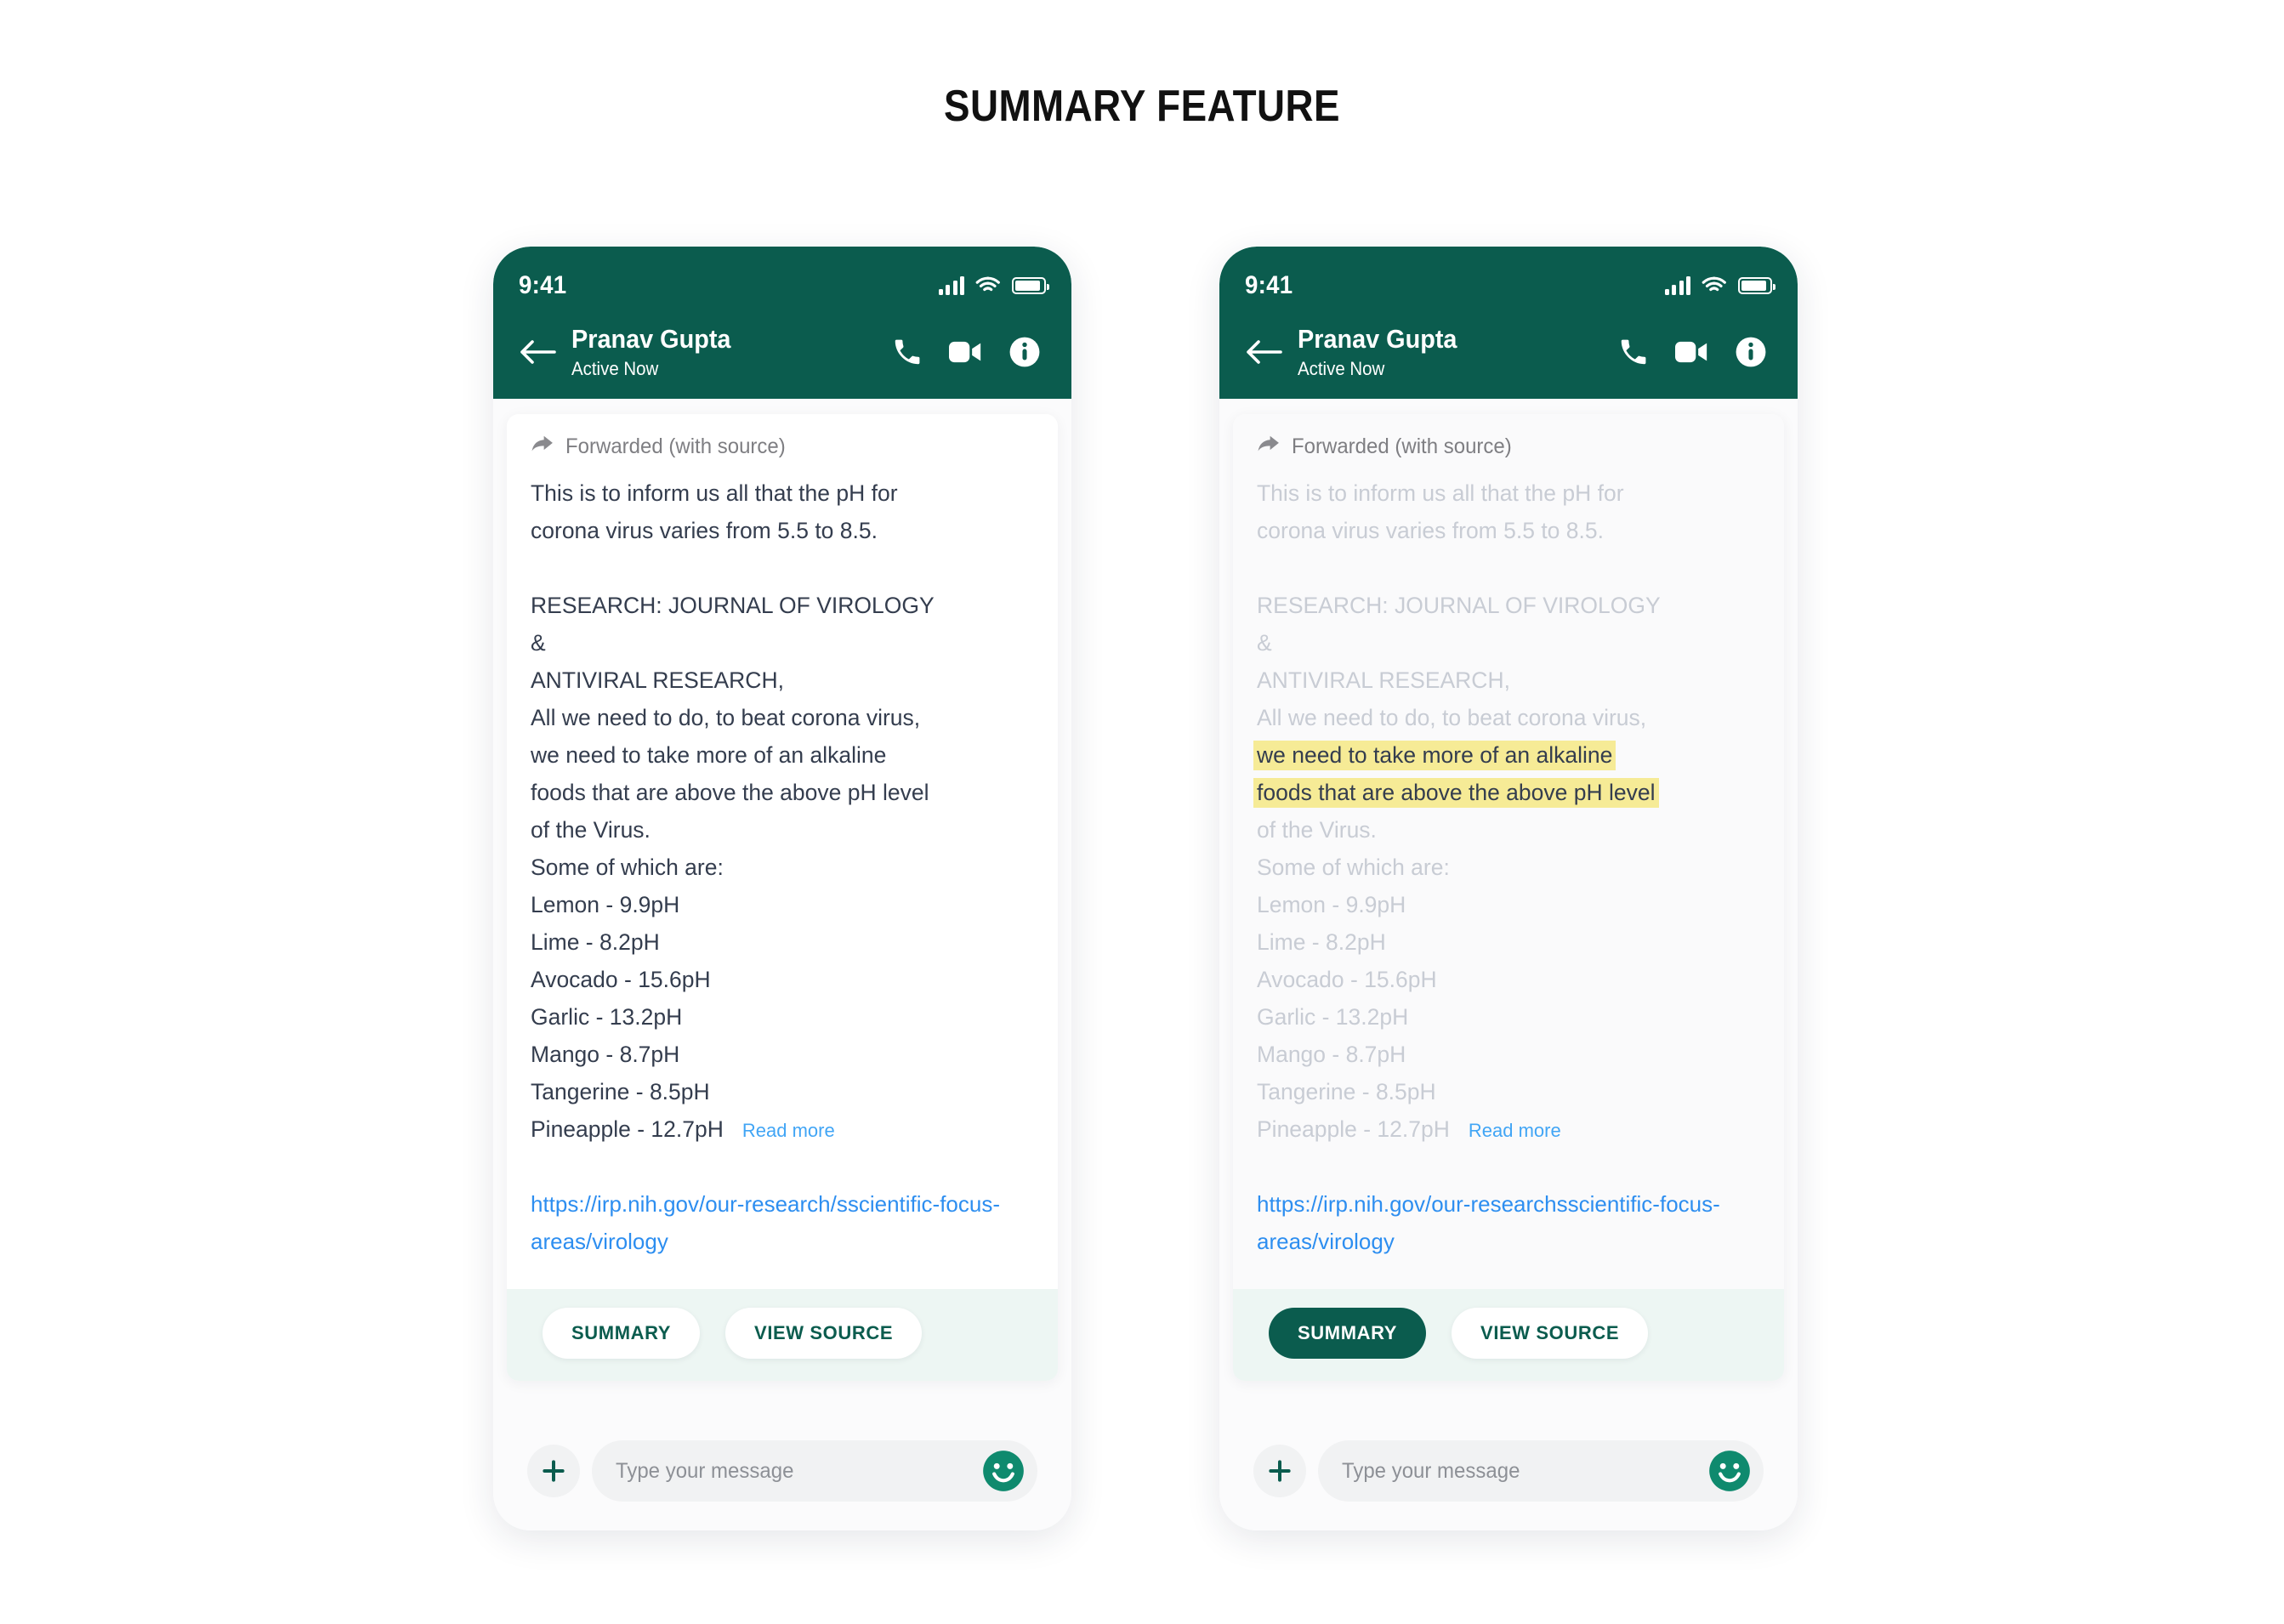  What do you see at coordinates (1142, 106) in the screenshot?
I see `page-title: SUMMARY FEATURE` at bounding box center [1142, 106].